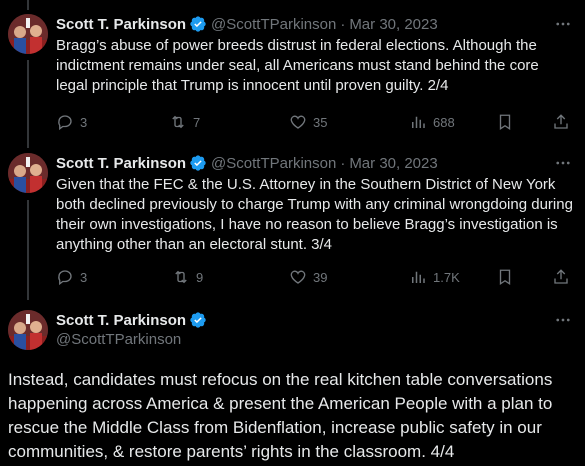  What do you see at coordinates (320, 277) in the screenshot?
I see `like-count: 39` at bounding box center [320, 277].